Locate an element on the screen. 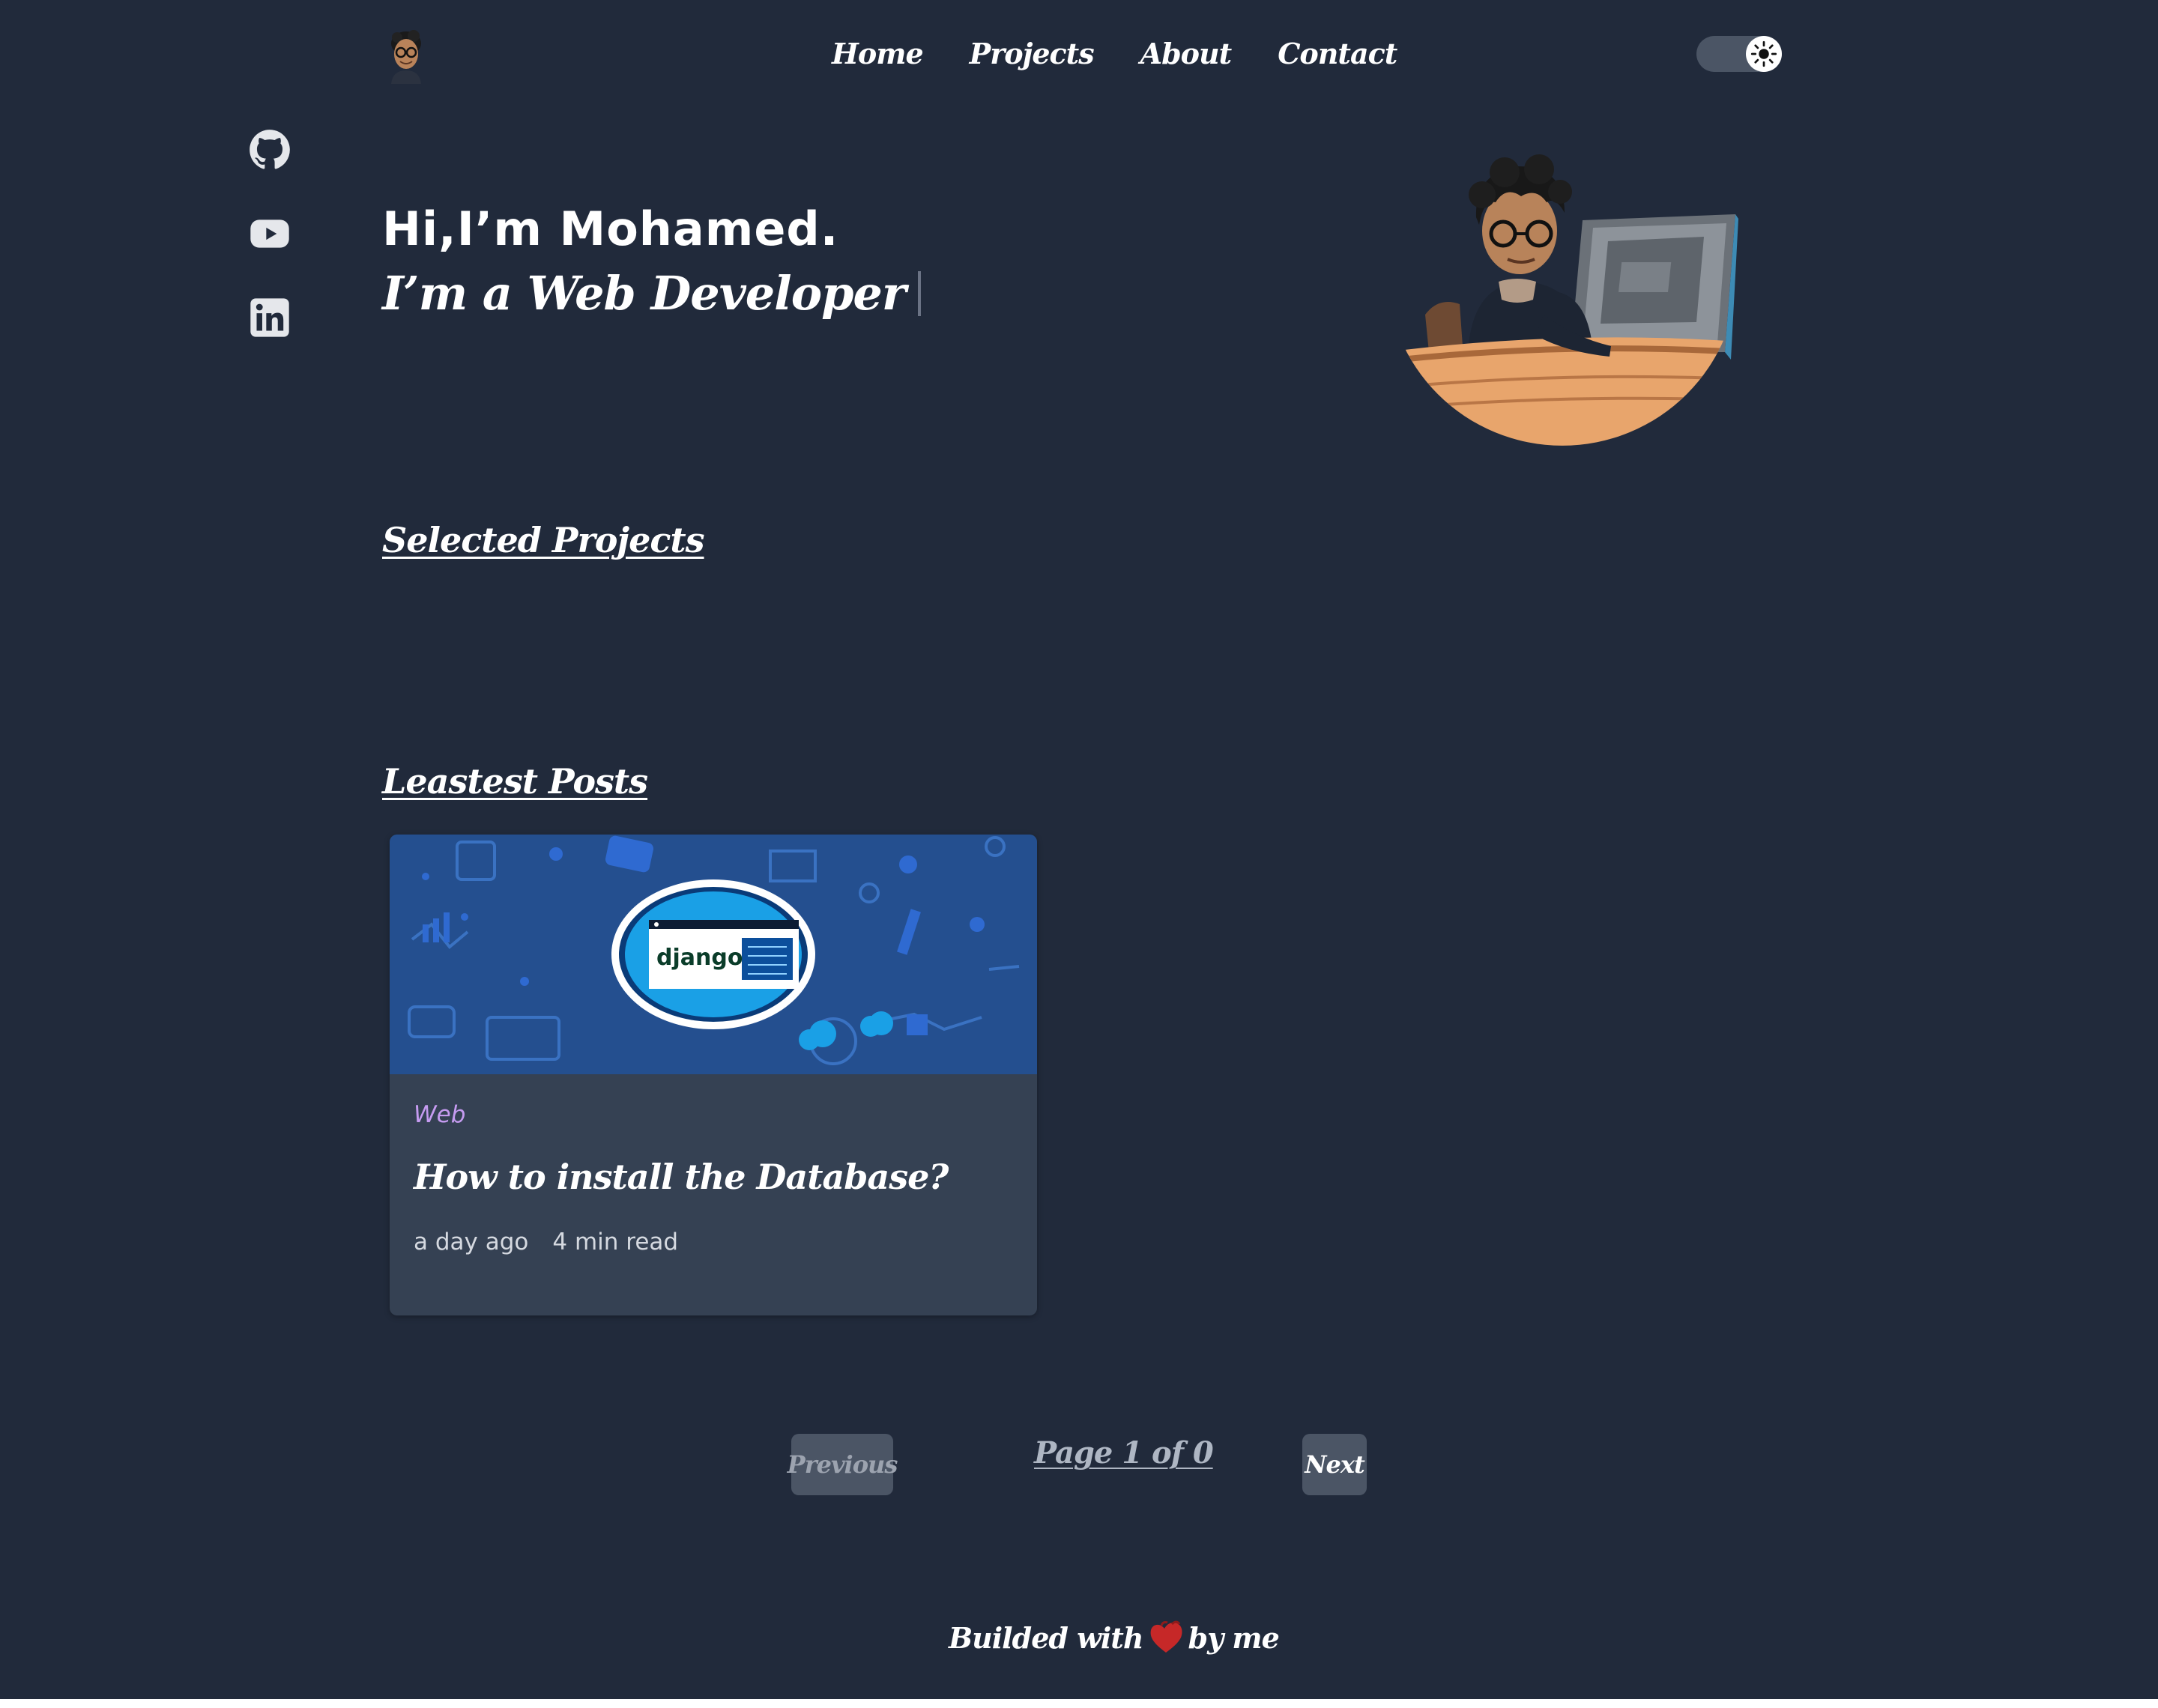 The image size is (2158, 1708). hero-role-text: I’m a Web Developer is located at coordinates (644, 293).